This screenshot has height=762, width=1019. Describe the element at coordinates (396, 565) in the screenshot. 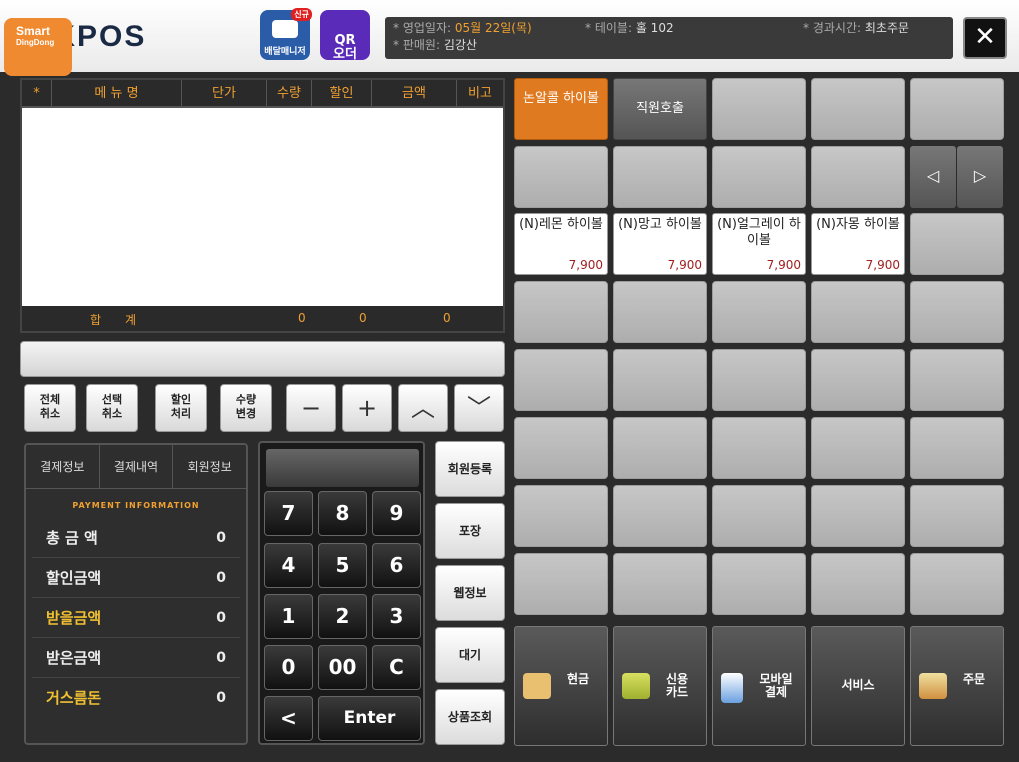

I see `key-6: 6` at that location.